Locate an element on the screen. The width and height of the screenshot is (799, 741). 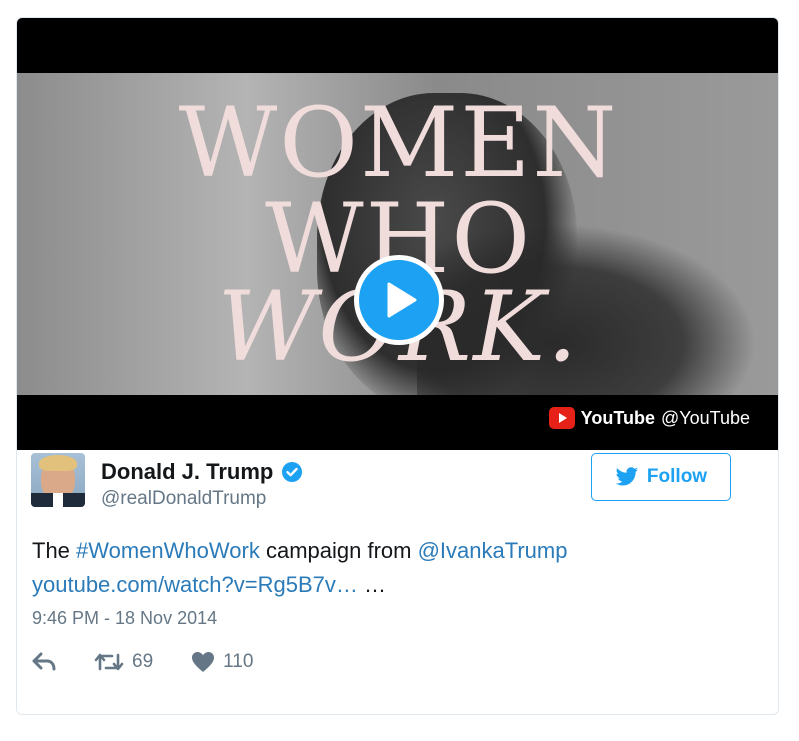
twitter-bird-icon is located at coordinates (626, 476).